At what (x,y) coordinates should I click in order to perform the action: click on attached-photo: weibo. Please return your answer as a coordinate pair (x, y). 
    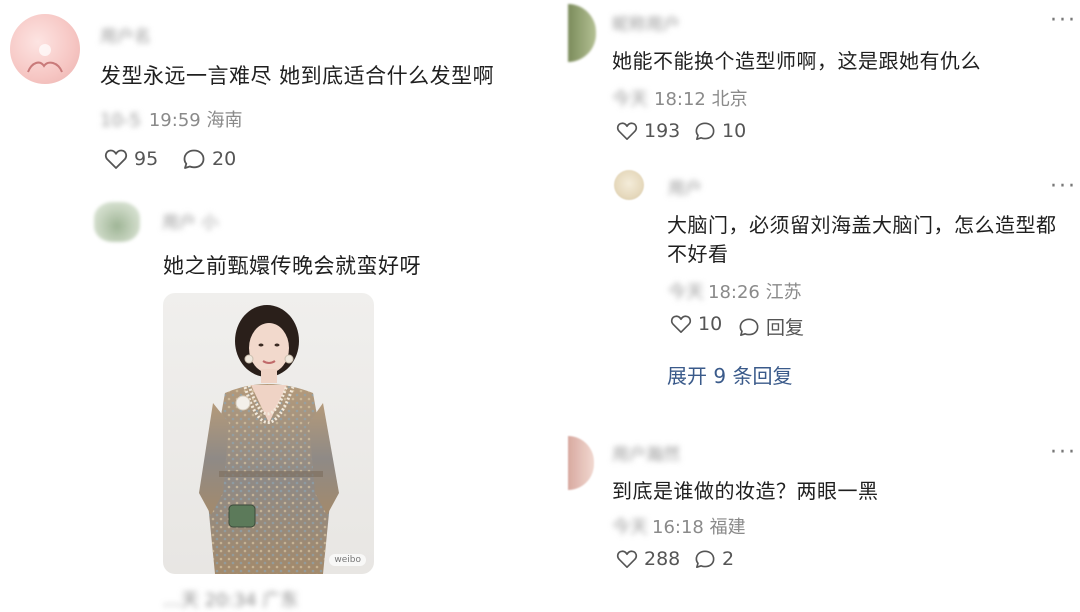
    Looking at the image, I should click on (268, 433).